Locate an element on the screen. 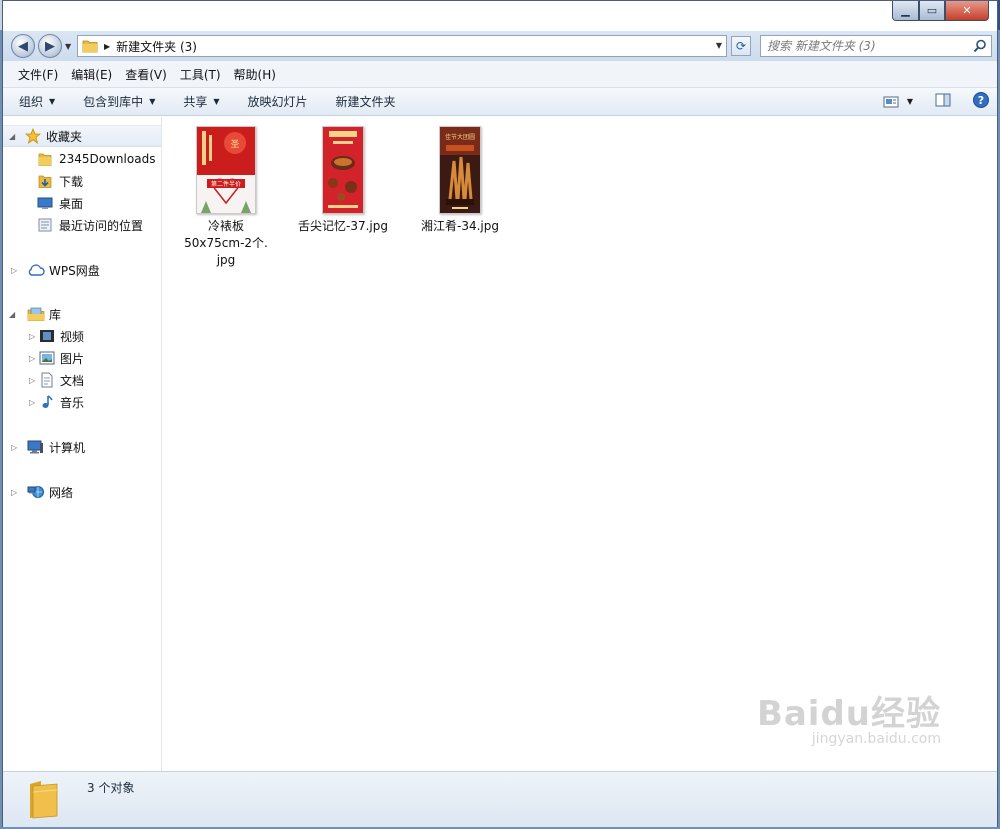 This screenshot has height=829, width=1000. download-folder-icon is located at coordinates (45, 181).